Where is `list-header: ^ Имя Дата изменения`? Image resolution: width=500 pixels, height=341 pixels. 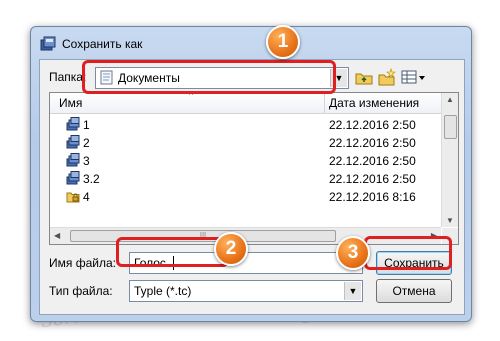
list-header: ^ Имя Дата изменения is located at coordinates (245, 103).